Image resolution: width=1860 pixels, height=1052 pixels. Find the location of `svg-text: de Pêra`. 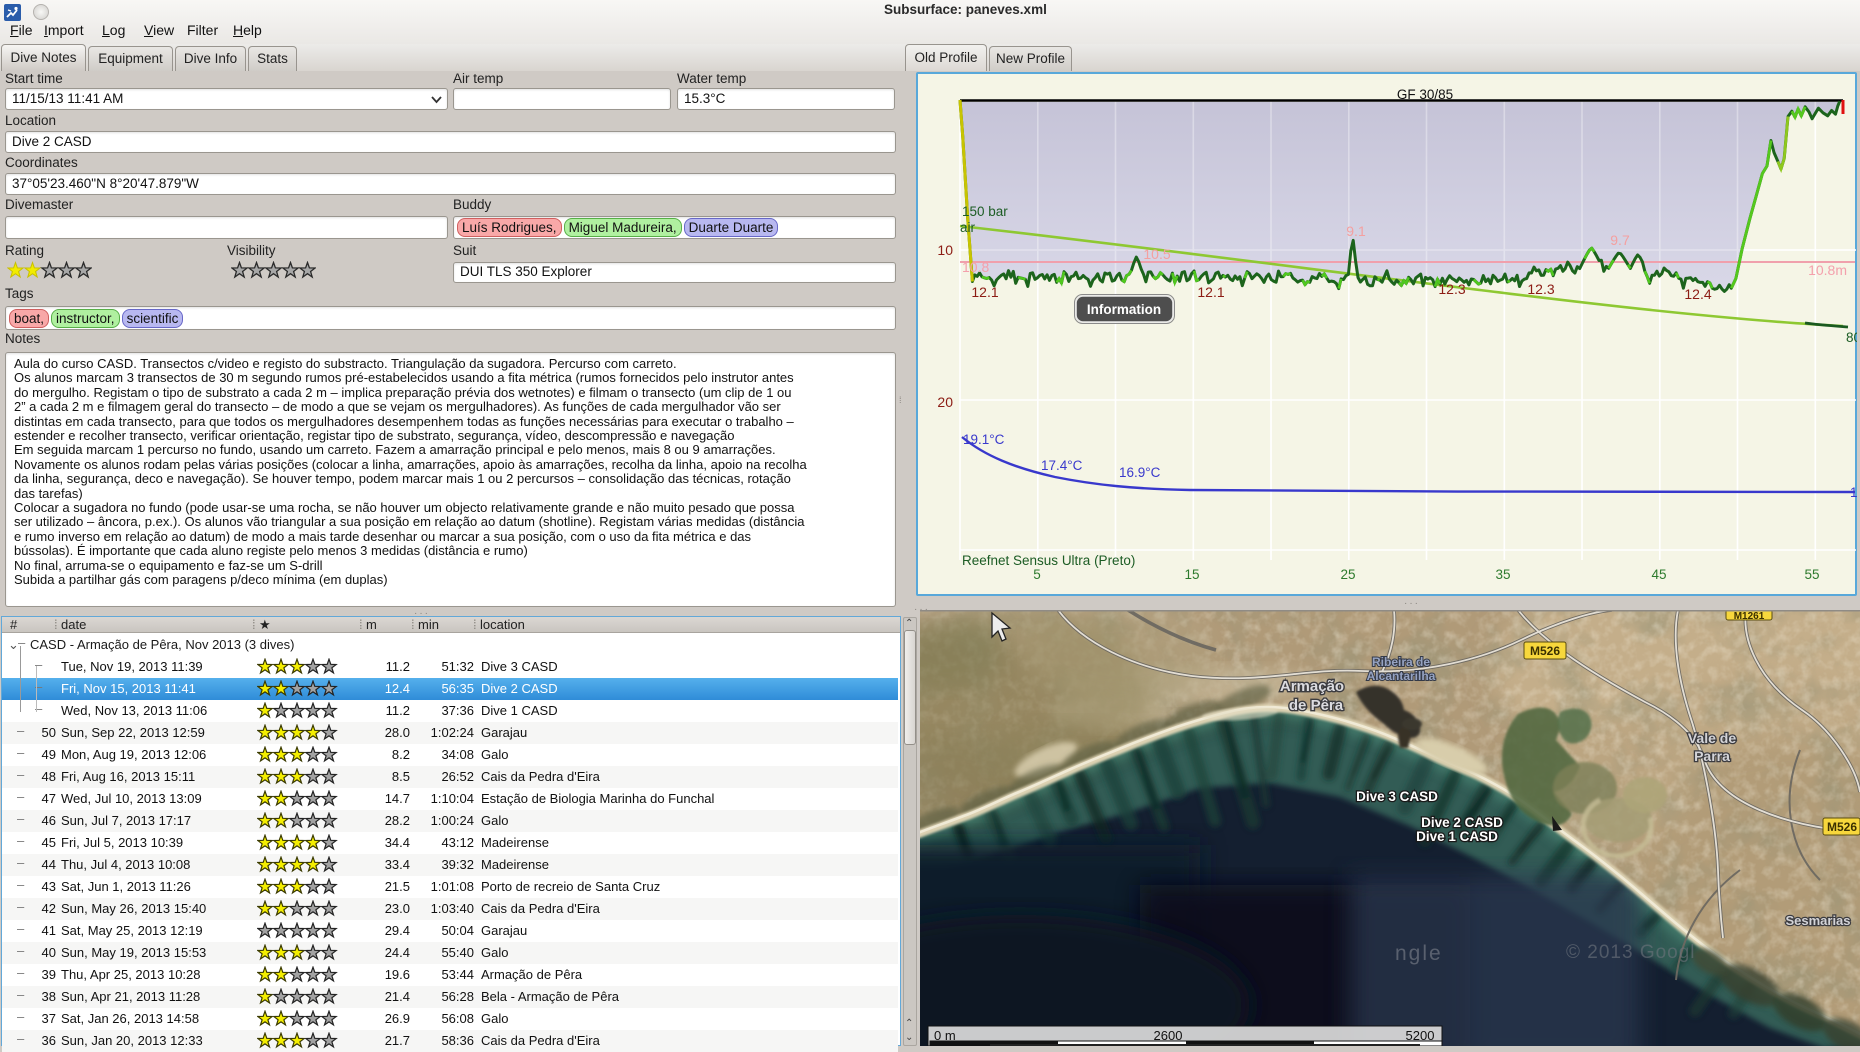

svg-text: de Pêra is located at coordinates (1316, 705).